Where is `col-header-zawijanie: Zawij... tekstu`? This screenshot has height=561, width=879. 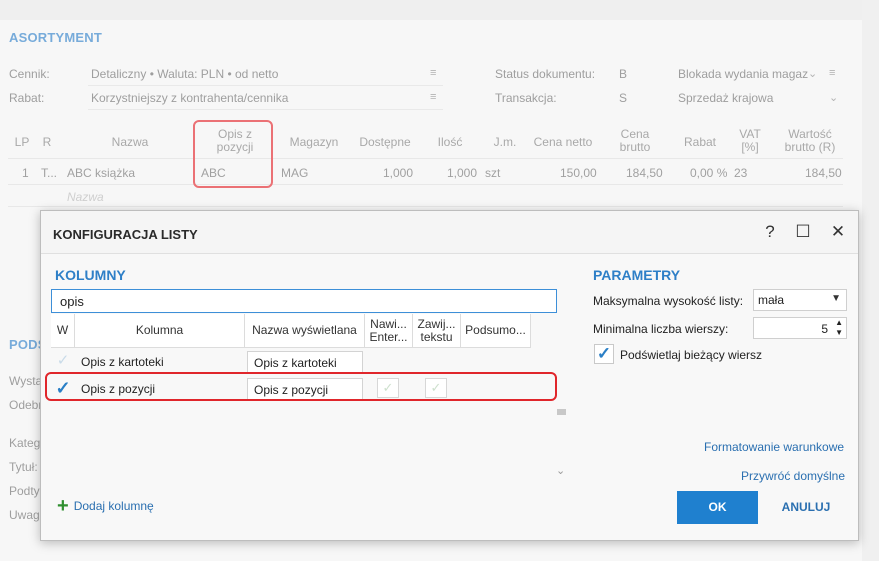 col-header-zawijanie: Zawij... tekstu is located at coordinates (437, 331).